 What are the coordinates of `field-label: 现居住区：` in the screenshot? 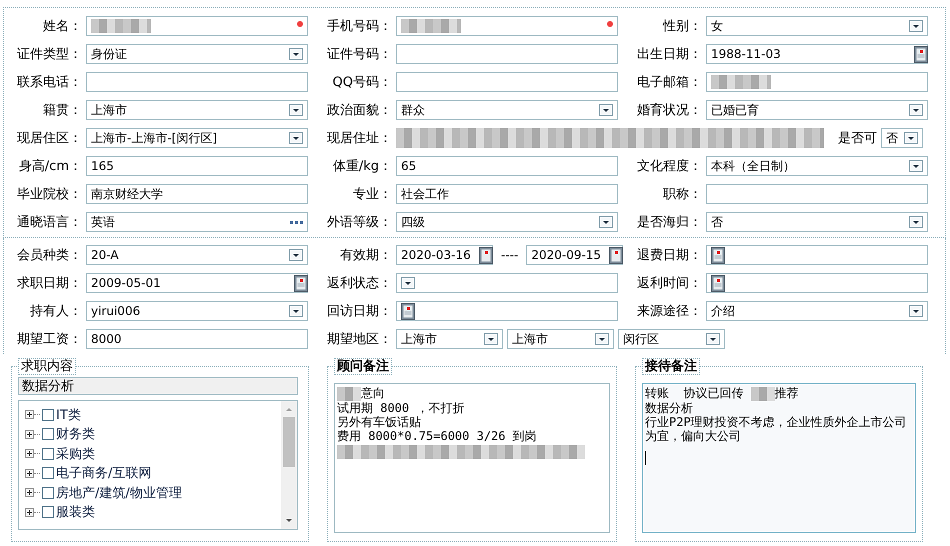 It's located at (49, 138).